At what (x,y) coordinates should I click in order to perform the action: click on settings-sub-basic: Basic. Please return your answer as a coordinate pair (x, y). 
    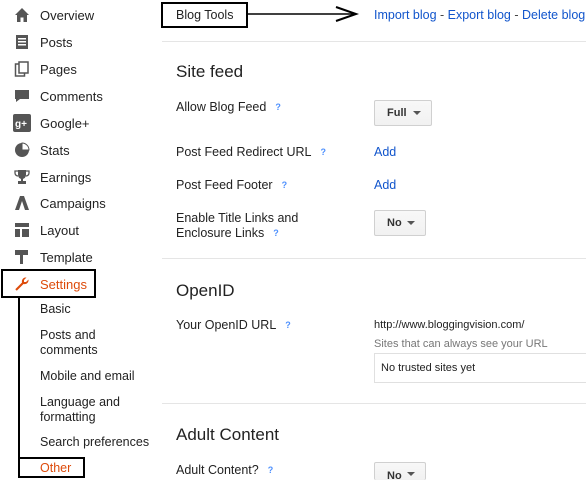
    Looking at the image, I should click on (55, 309).